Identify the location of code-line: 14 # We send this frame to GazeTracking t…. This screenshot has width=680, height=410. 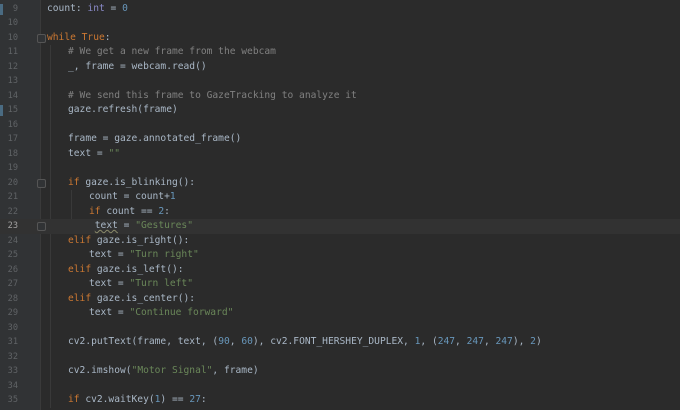
(340, 96).